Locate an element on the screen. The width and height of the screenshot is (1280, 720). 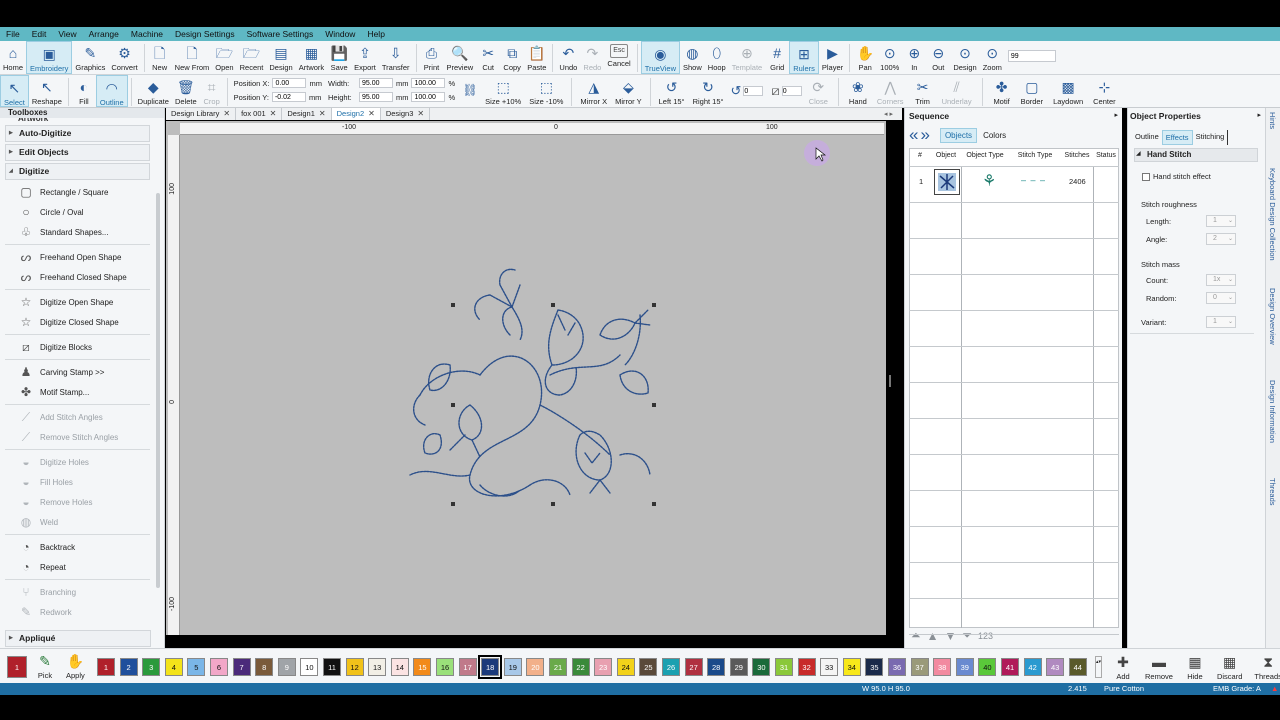
position-y-input is located at coordinates (288, 97).